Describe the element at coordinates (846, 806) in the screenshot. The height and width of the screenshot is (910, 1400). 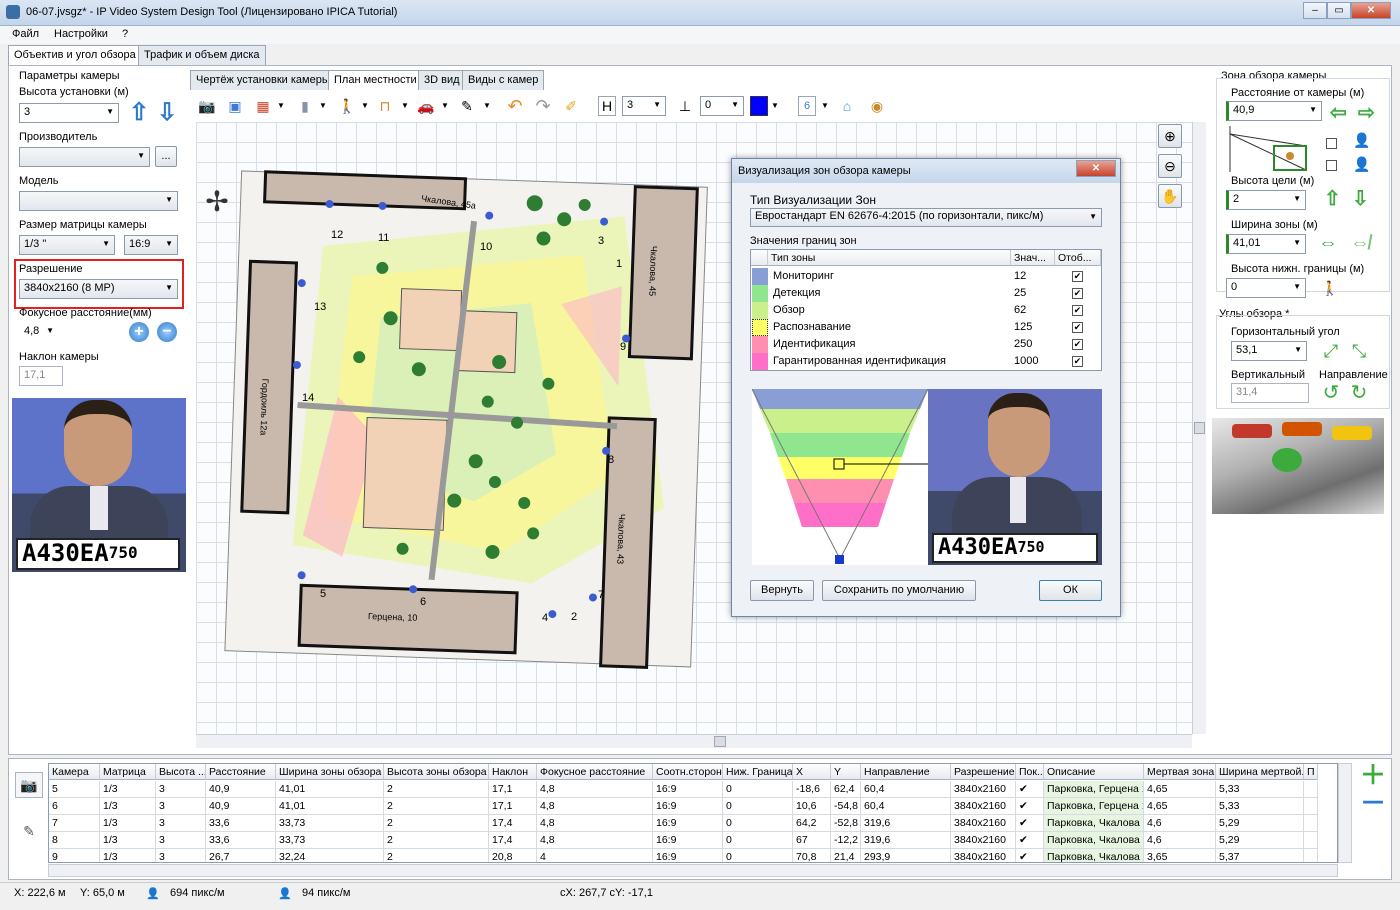
I see `table-cell: -54,8` at that location.